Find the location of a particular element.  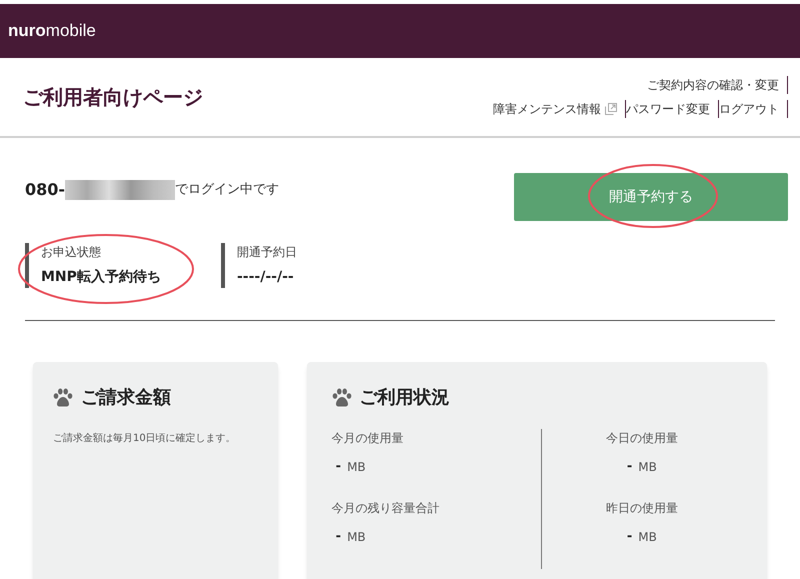

login-status-text: でログイン中です is located at coordinates (227, 190).